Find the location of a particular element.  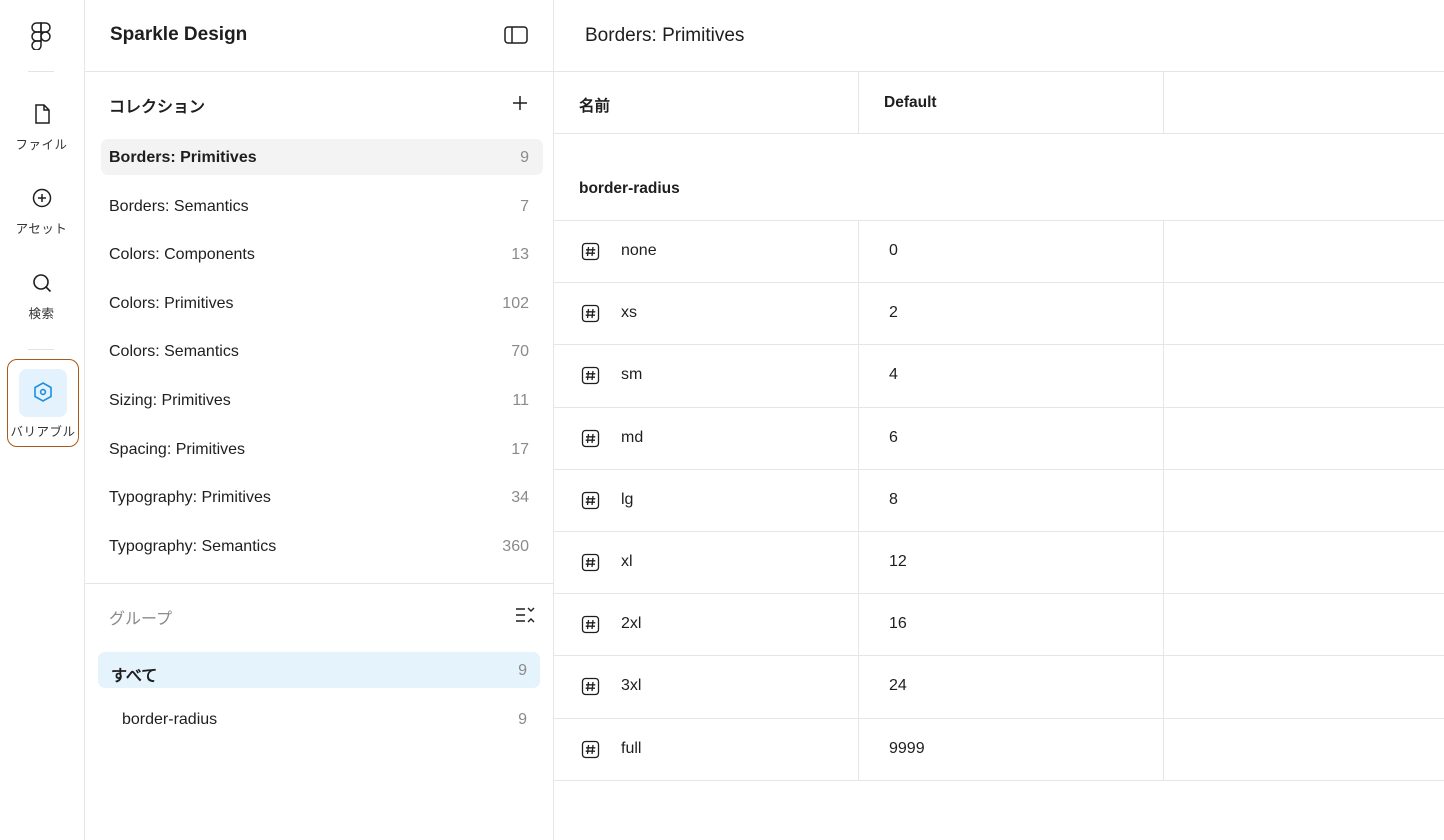

group-item-all: すべて 9 is located at coordinates (319, 670).